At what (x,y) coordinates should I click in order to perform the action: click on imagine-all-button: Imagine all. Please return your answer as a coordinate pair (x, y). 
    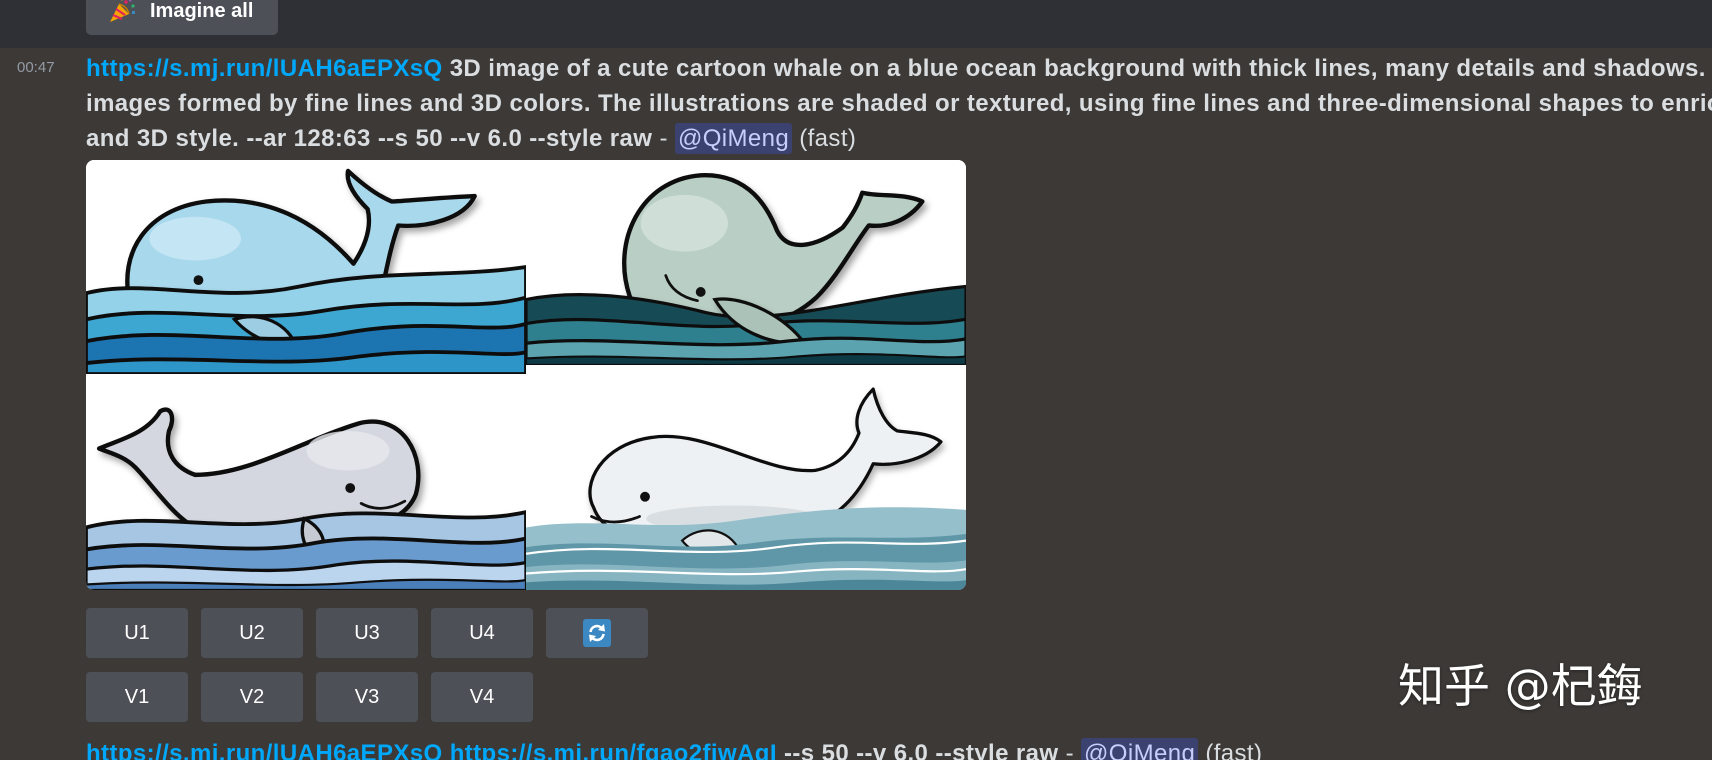
    Looking at the image, I should click on (182, 17).